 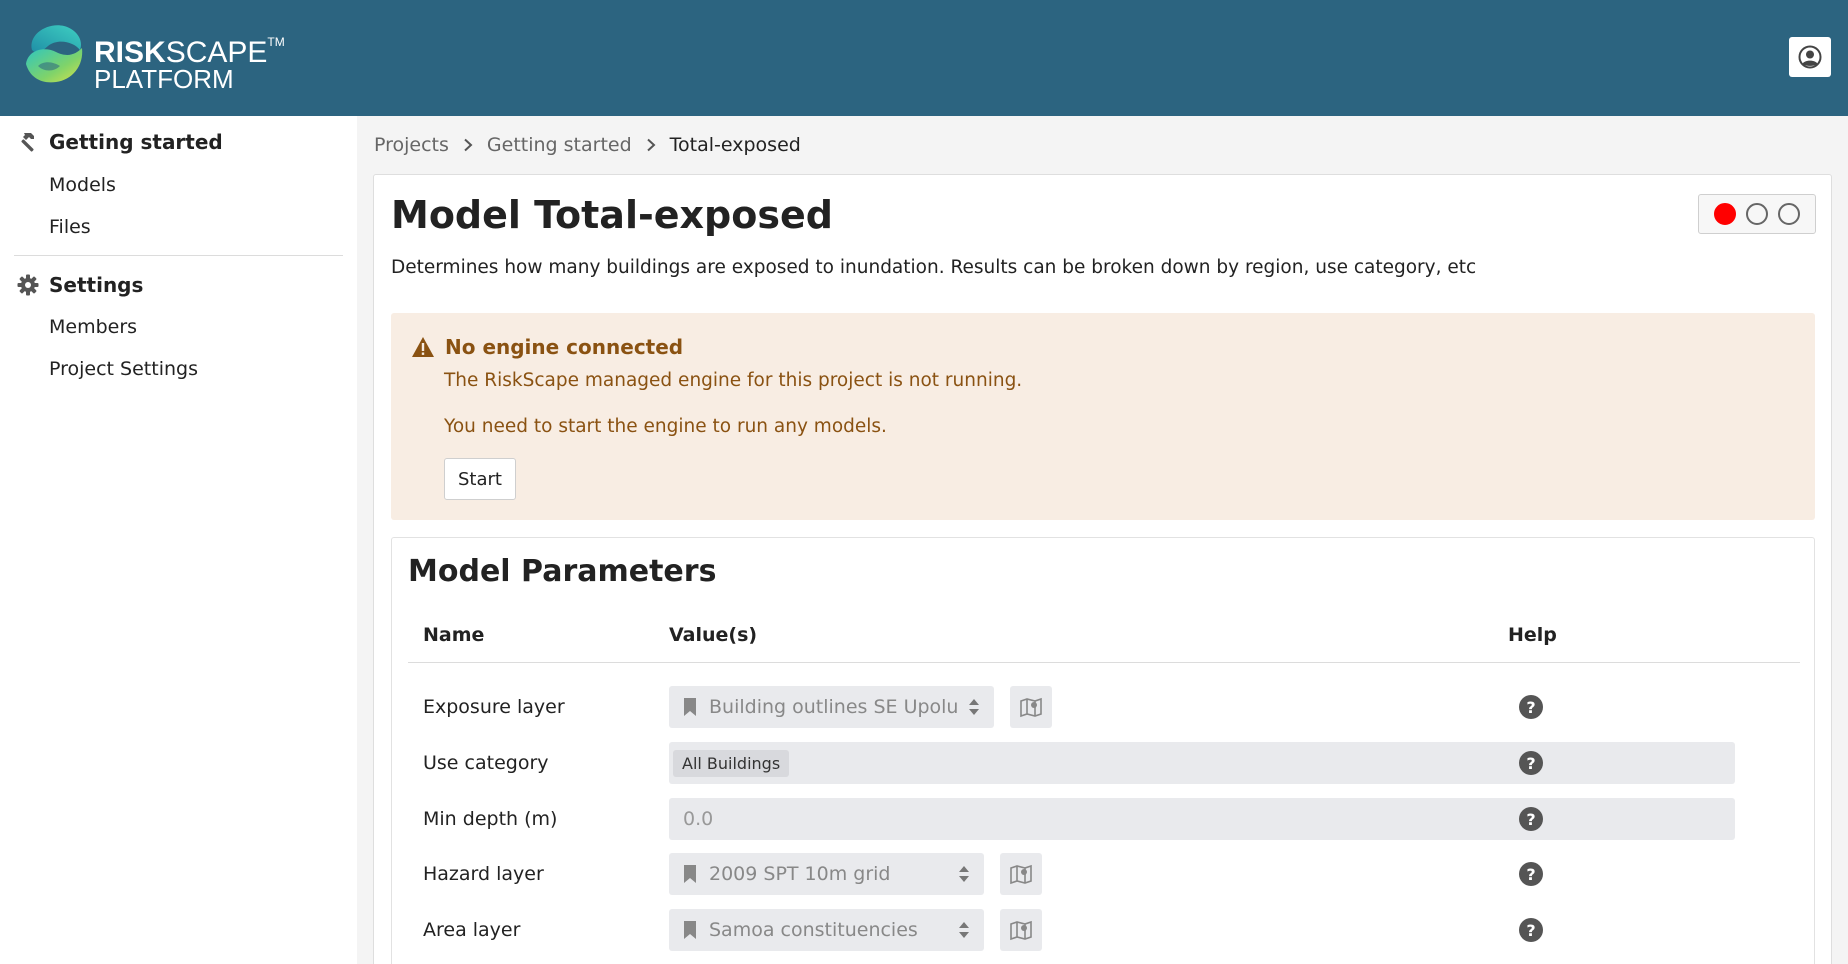 I want to click on hazard-map-button, so click(x=1021, y=874).